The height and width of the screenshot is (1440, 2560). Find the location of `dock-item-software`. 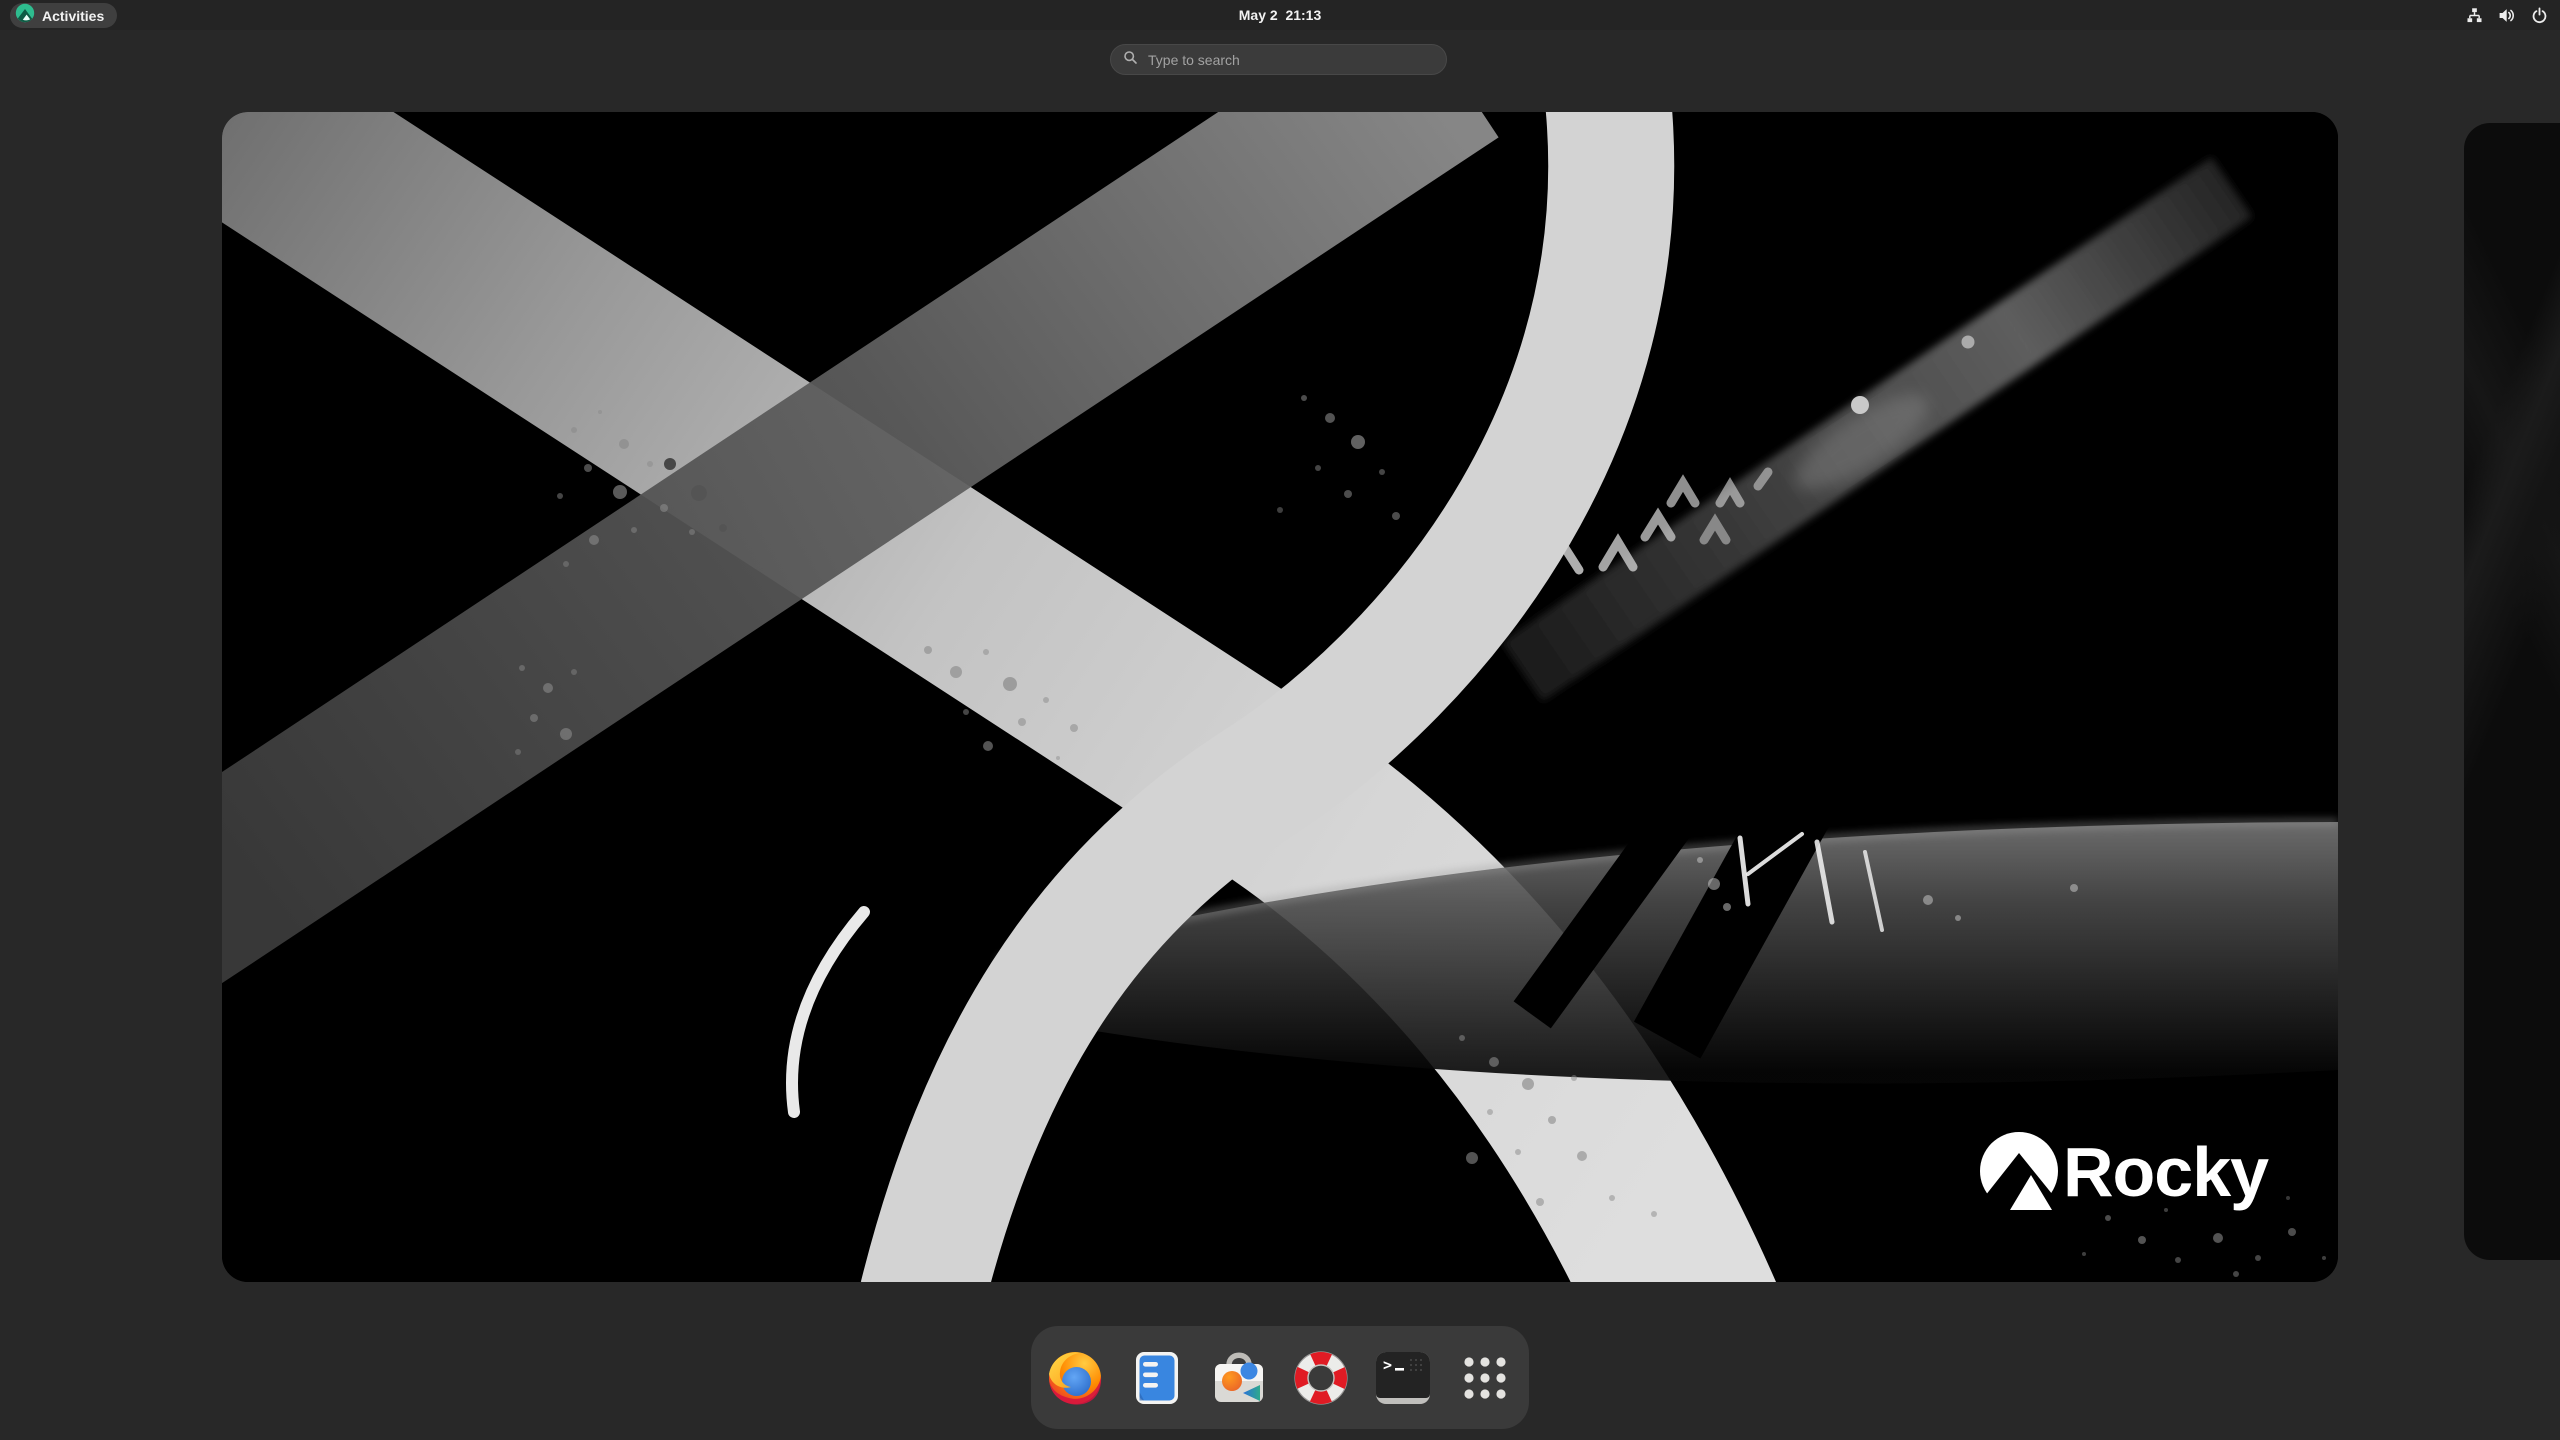

dock-item-software is located at coordinates (1239, 1378).